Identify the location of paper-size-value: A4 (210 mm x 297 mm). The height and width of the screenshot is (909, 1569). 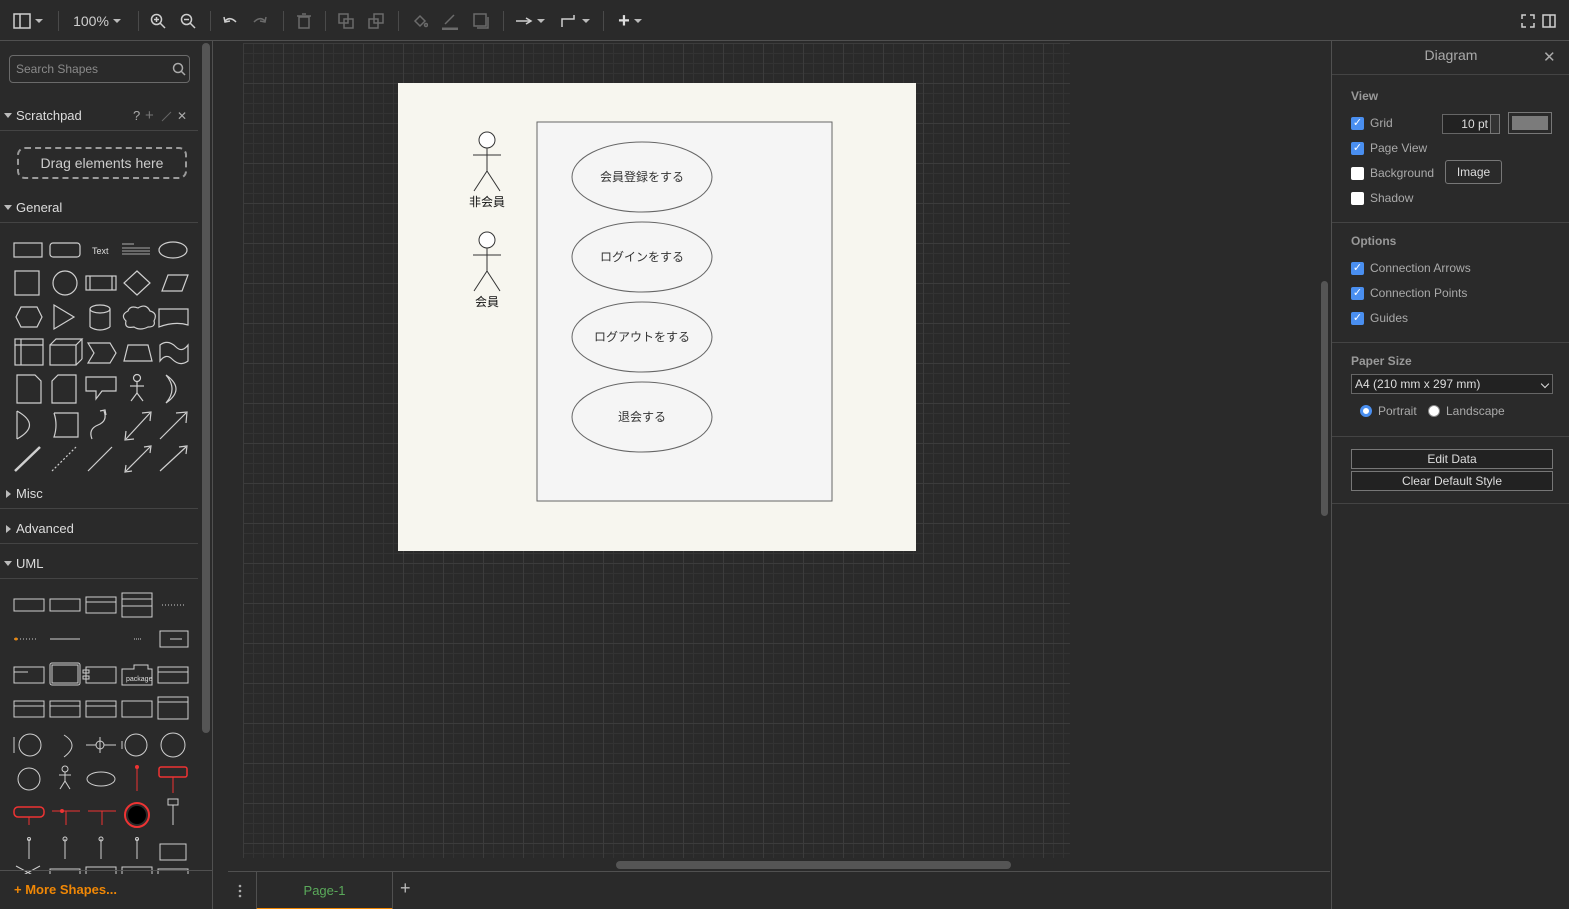
(1418, 384).